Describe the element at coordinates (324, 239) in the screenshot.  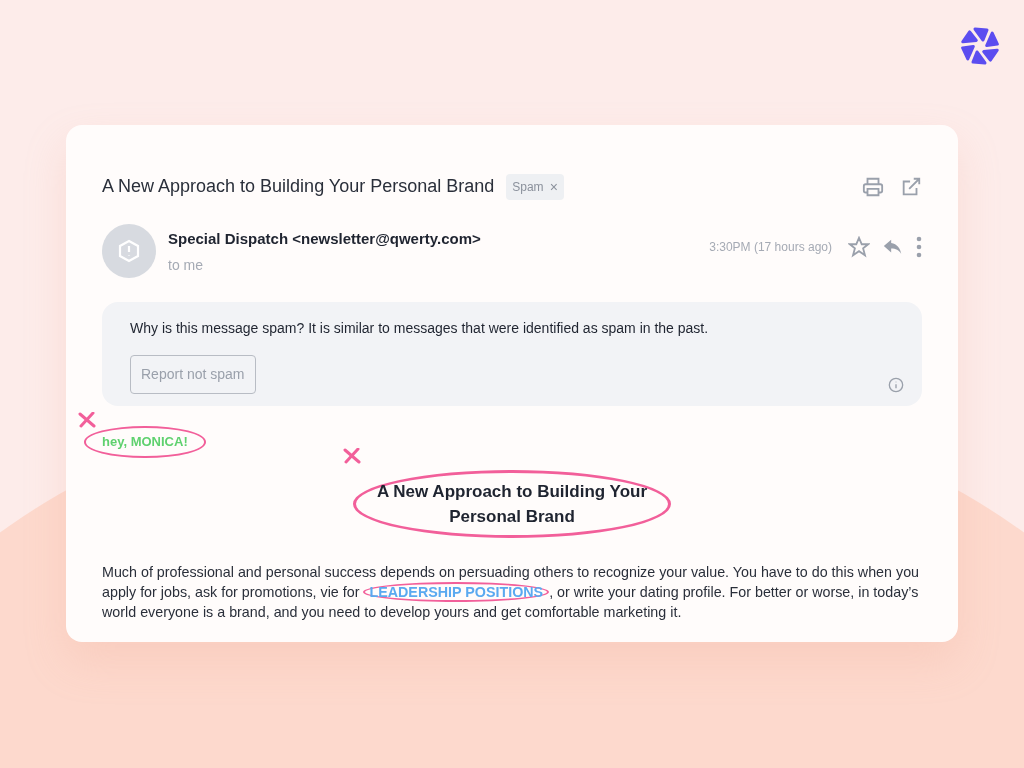
I see `sender-name: Special Dispatch <newsletter@qwerty.com>` at that location.